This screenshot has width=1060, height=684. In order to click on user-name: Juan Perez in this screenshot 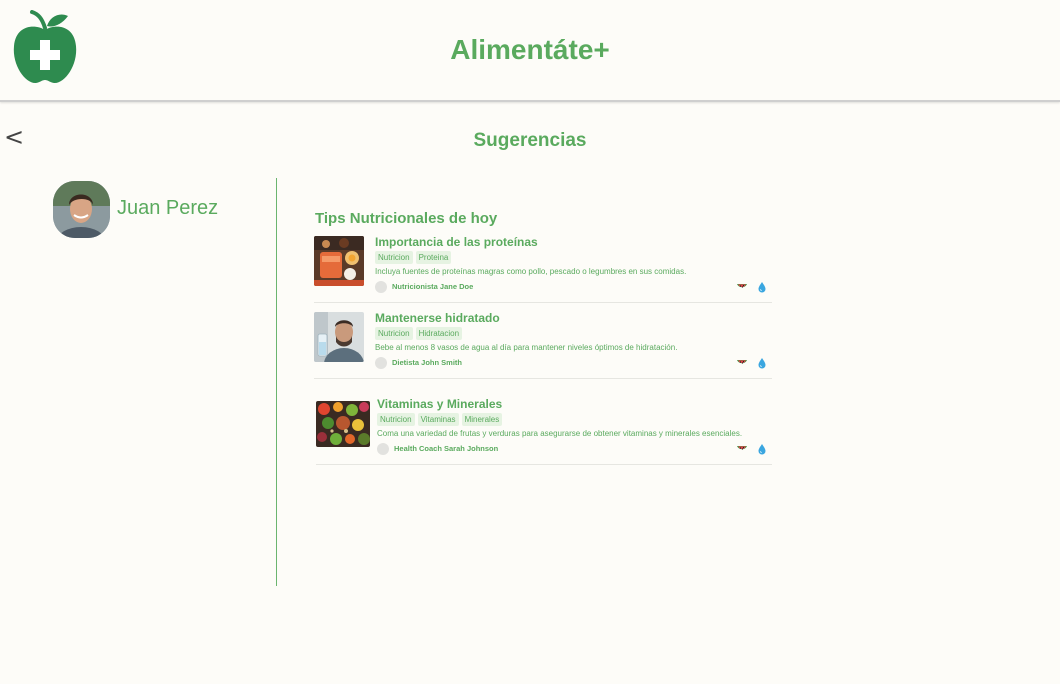, I will do `click(168, 207)`.